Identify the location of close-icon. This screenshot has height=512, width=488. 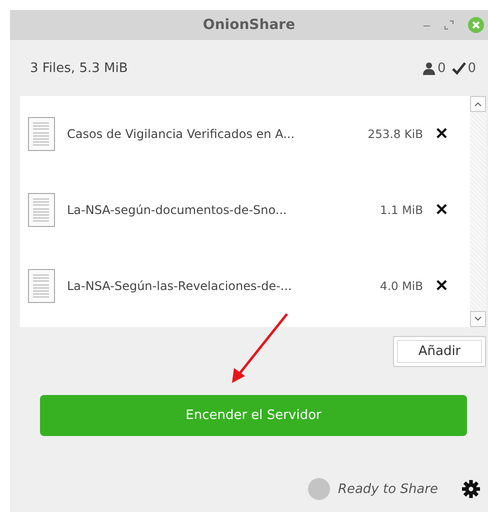
(476, 25).